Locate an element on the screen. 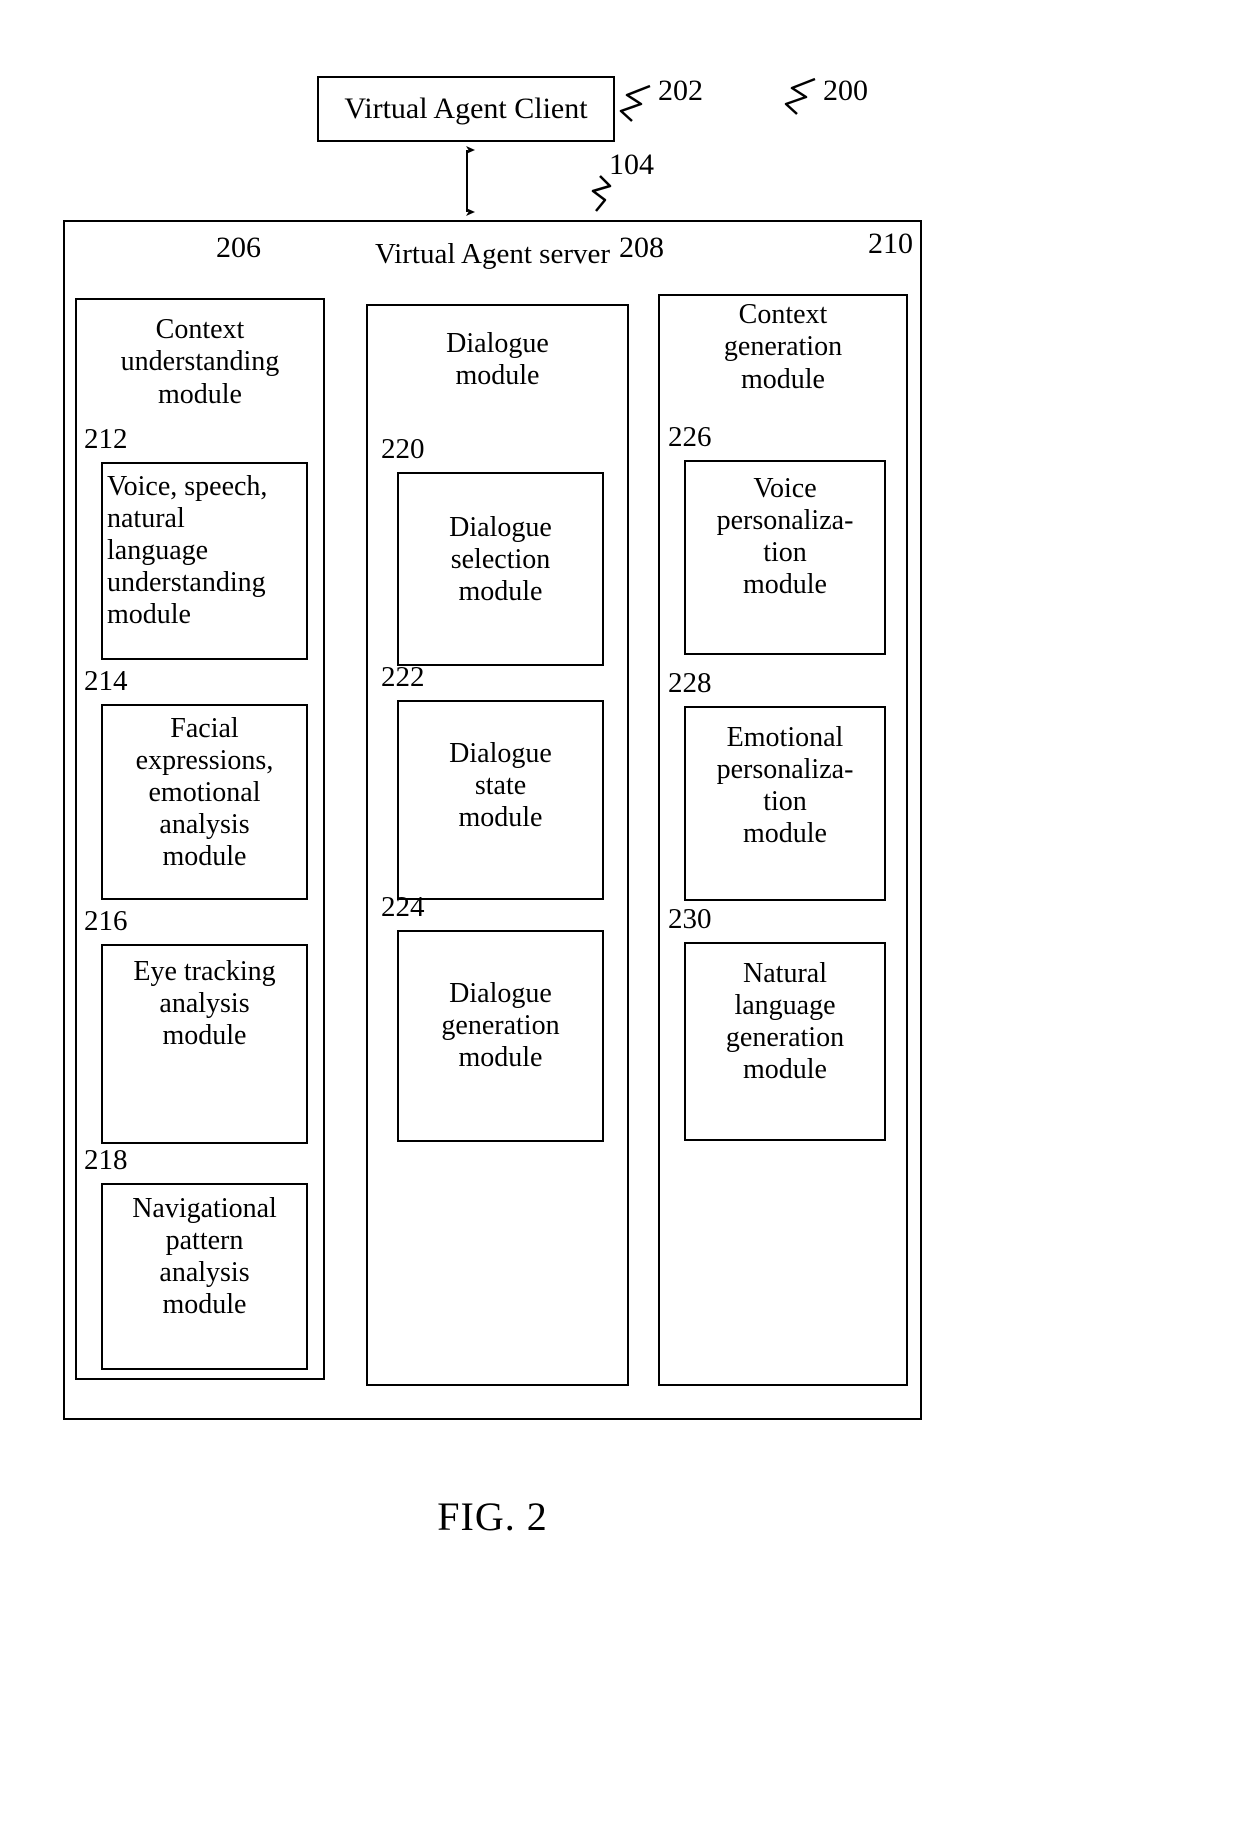  emotional-personalization-module: Emotional personaliza- tion module is located at coordinates (785, 803).